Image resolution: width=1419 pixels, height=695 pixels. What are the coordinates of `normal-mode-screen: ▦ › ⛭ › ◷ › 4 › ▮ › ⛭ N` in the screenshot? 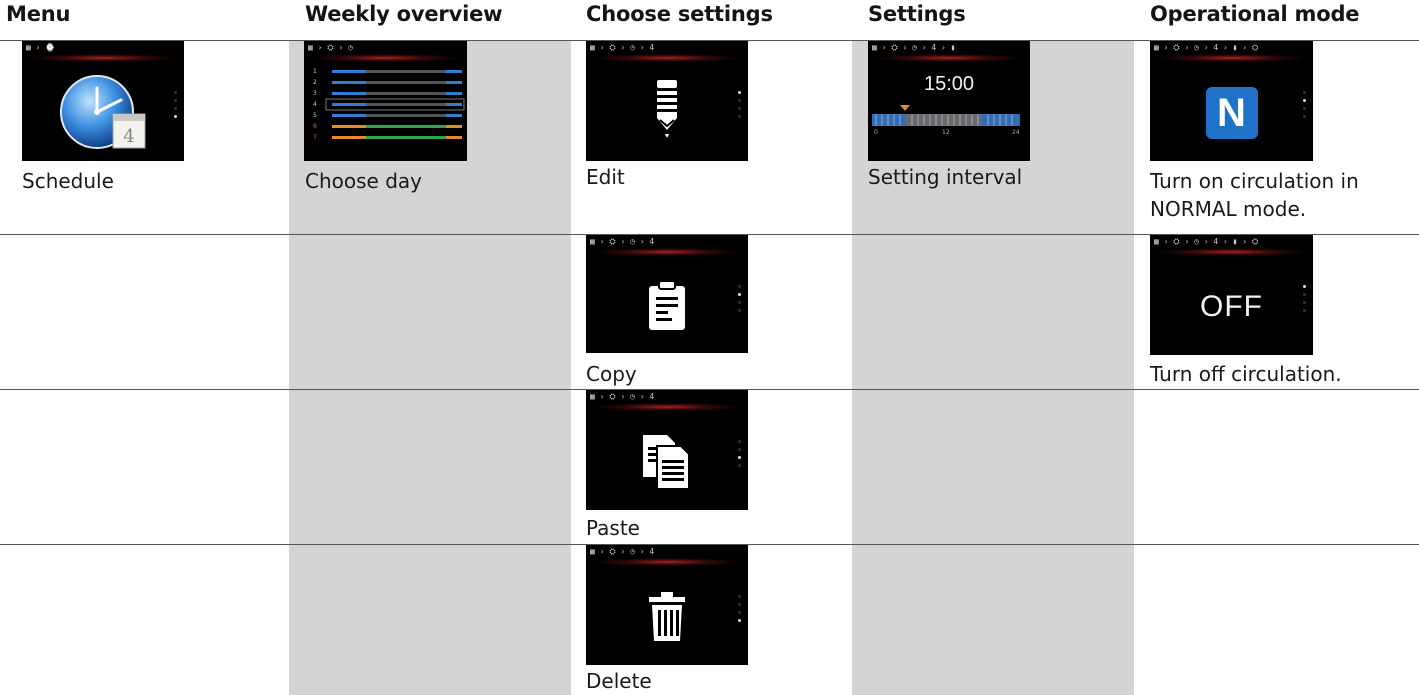 It's located at (1231, 101).